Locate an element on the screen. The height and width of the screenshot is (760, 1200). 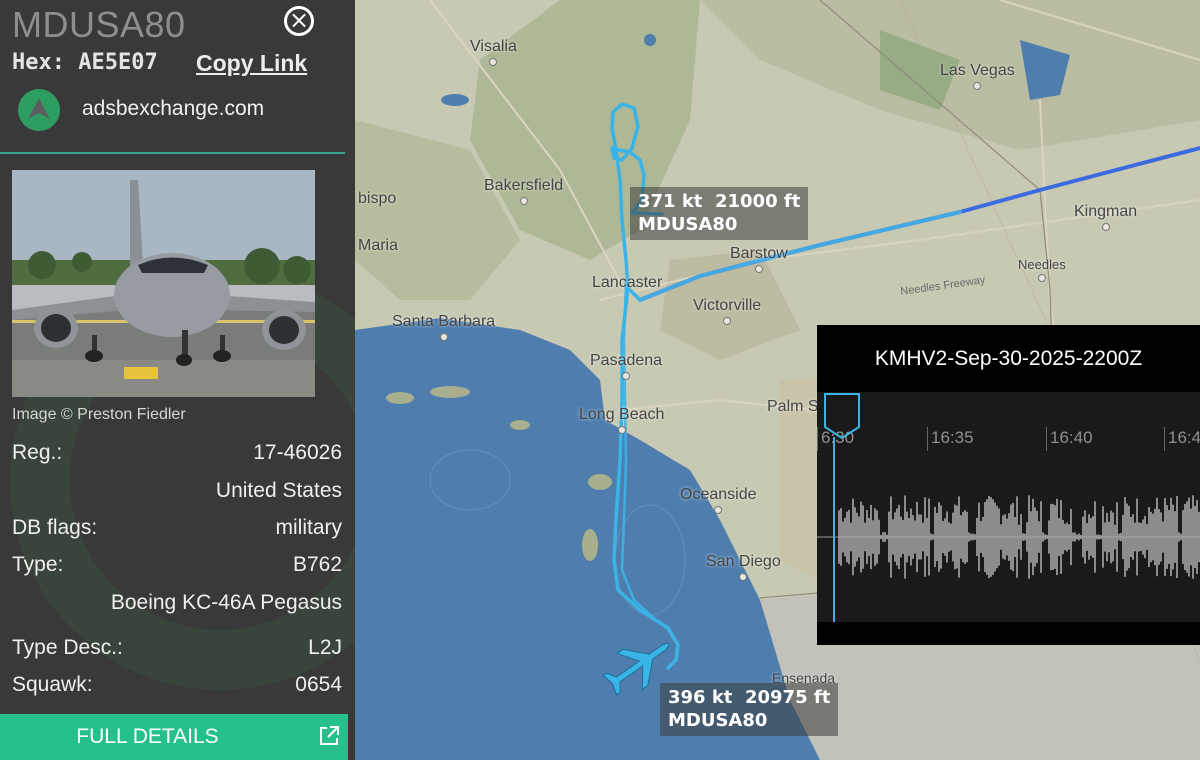
hex-value: AE5E07 is located at coordinates (118, 62).